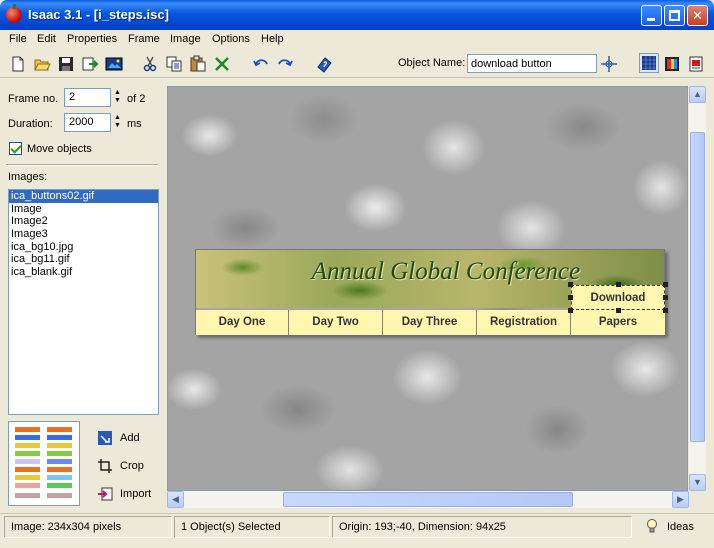 Image resolution: width=714 pixels, height=548 pixels. What do you see at coordinates (649, 63) in the screenshot?
I see `grid-view-icon` at bounding box center [649, 63].